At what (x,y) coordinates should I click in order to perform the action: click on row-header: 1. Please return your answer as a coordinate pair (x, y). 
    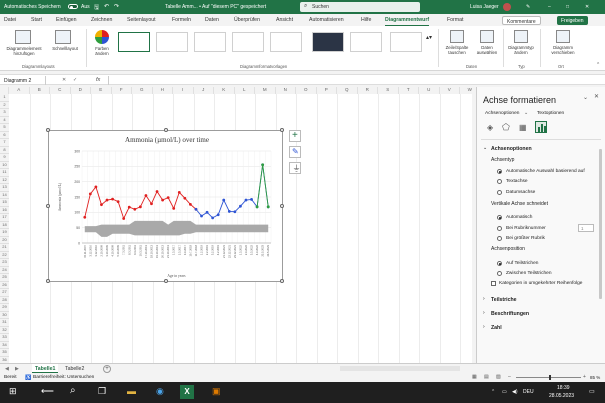
    Looking at the image, I should click on (4, 98).